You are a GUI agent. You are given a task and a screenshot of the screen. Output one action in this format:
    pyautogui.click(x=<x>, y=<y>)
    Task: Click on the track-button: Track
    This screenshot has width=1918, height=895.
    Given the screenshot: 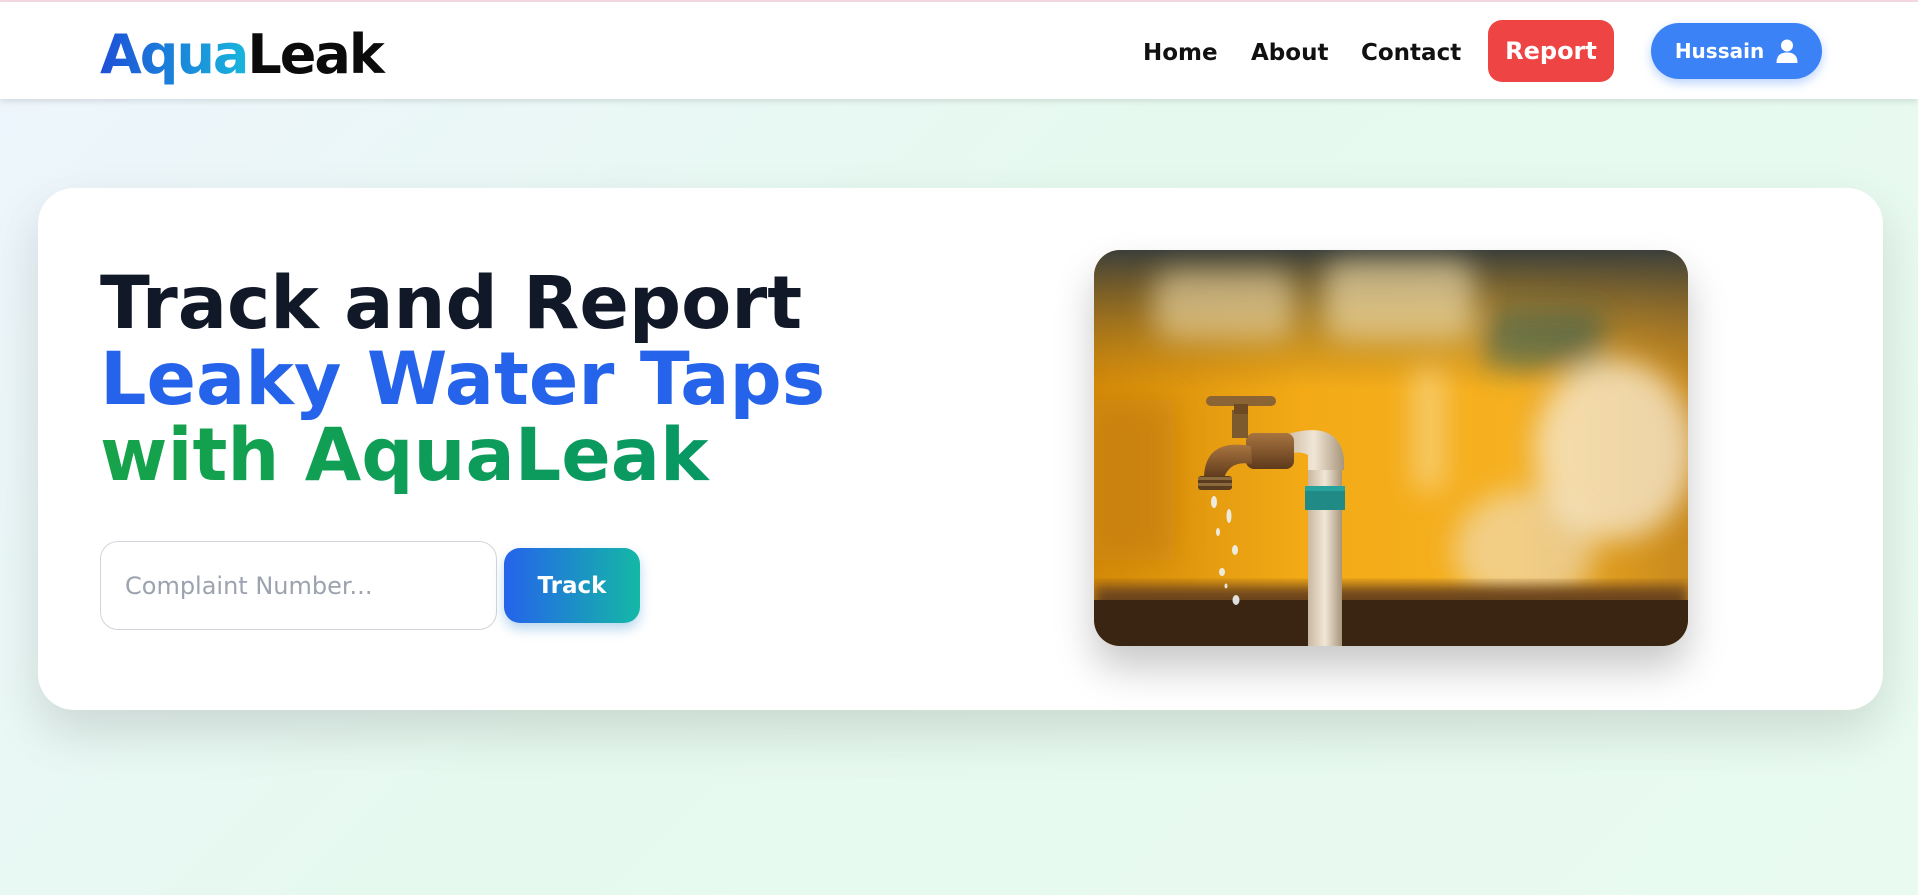 What is the action you would take?
    pyautogui.click(x=572, y=585)
    